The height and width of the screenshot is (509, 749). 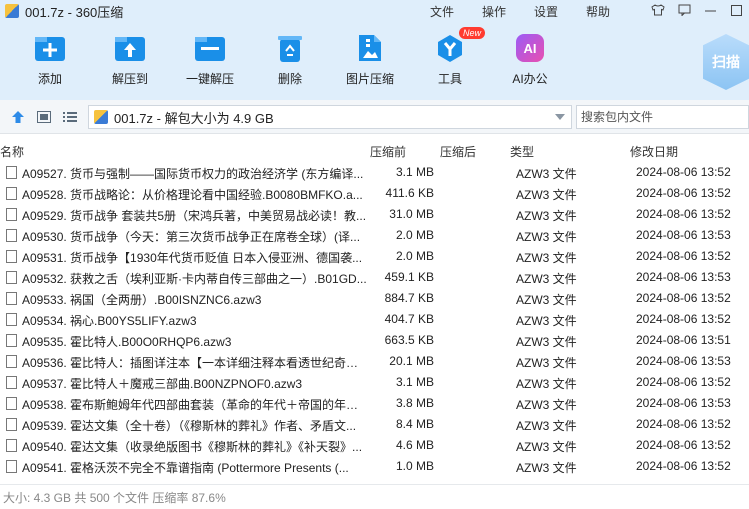 What do you see at coordinates (194, 118) in the screenshot?
I see `path-text: 001.7z - 解包大小为 4.9 GB` at bounding box center [194, 118].